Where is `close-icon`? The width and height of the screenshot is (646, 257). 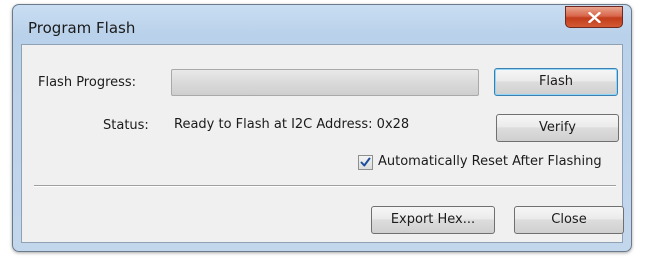 close-icon is located at coordinates (594, 17).